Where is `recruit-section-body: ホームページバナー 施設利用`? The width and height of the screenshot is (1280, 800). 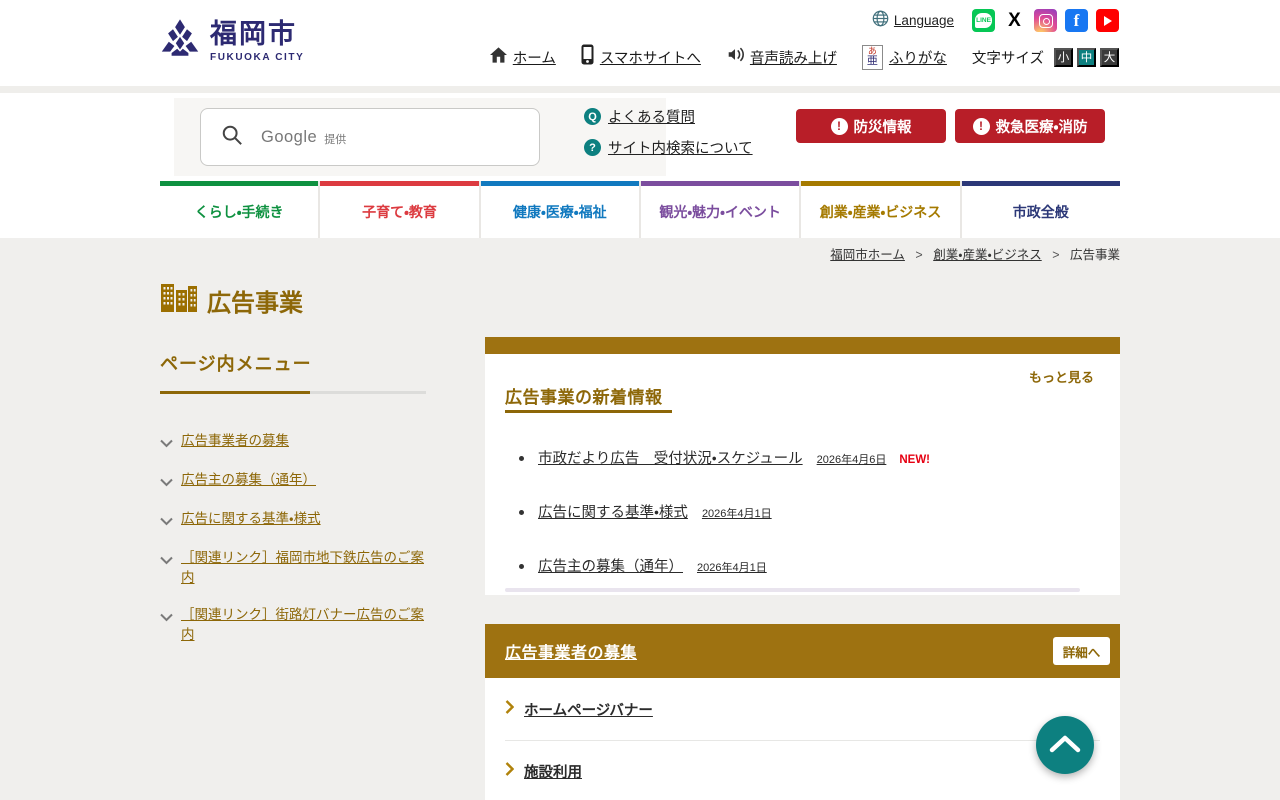
recruit-section-body: ホームページバナー 施設利用 is located at coordinates (802, 739).